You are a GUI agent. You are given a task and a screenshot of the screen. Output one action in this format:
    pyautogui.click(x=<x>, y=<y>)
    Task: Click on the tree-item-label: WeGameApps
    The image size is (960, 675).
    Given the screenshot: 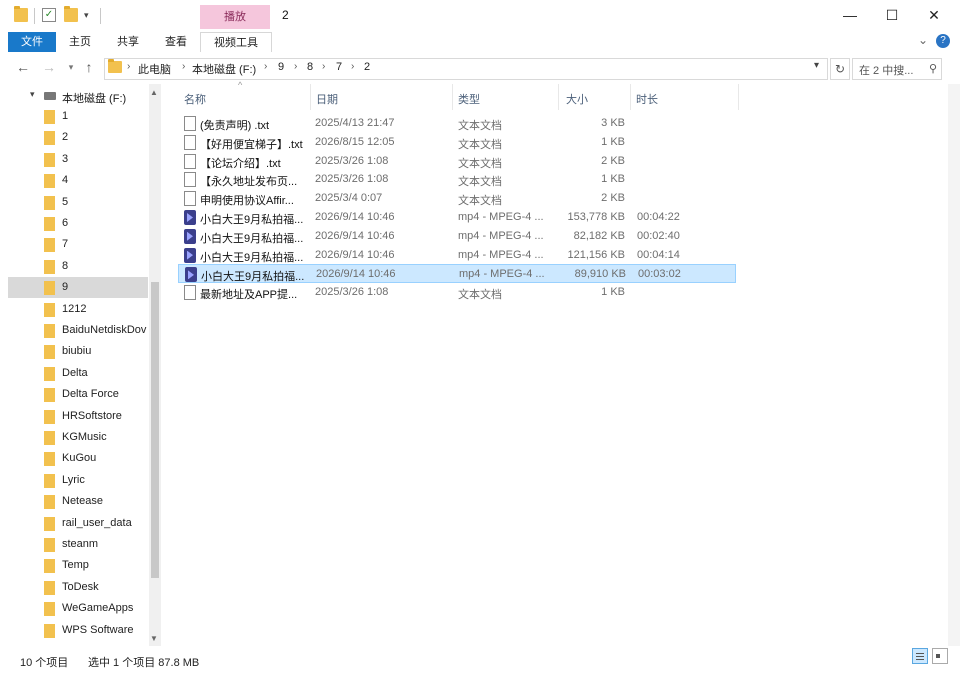 What is the action you would take?
    pyautogui.click(x=98, y=608)
    